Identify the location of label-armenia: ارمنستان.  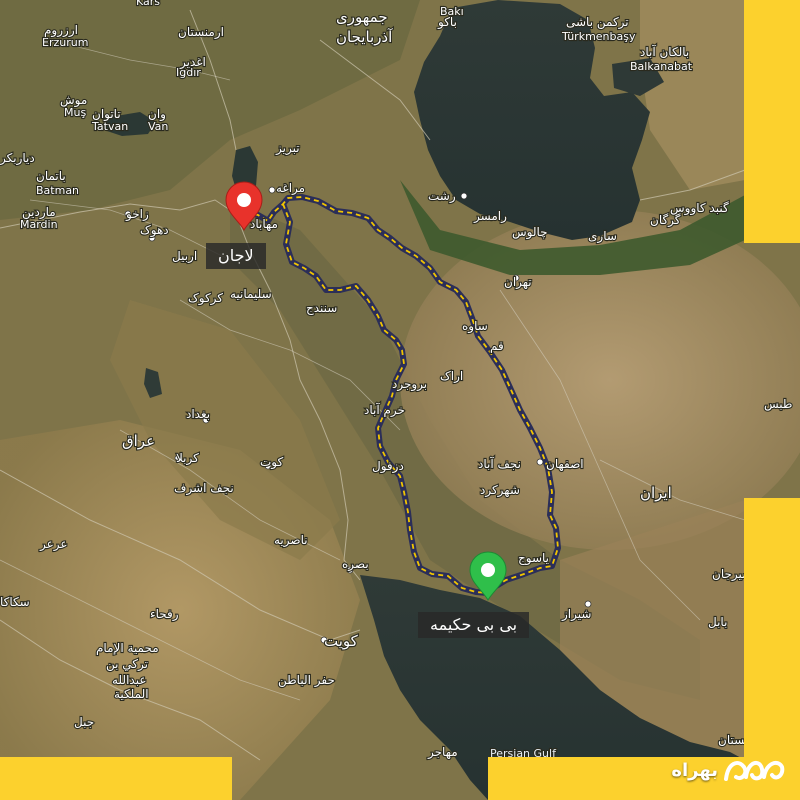
(201, 32).